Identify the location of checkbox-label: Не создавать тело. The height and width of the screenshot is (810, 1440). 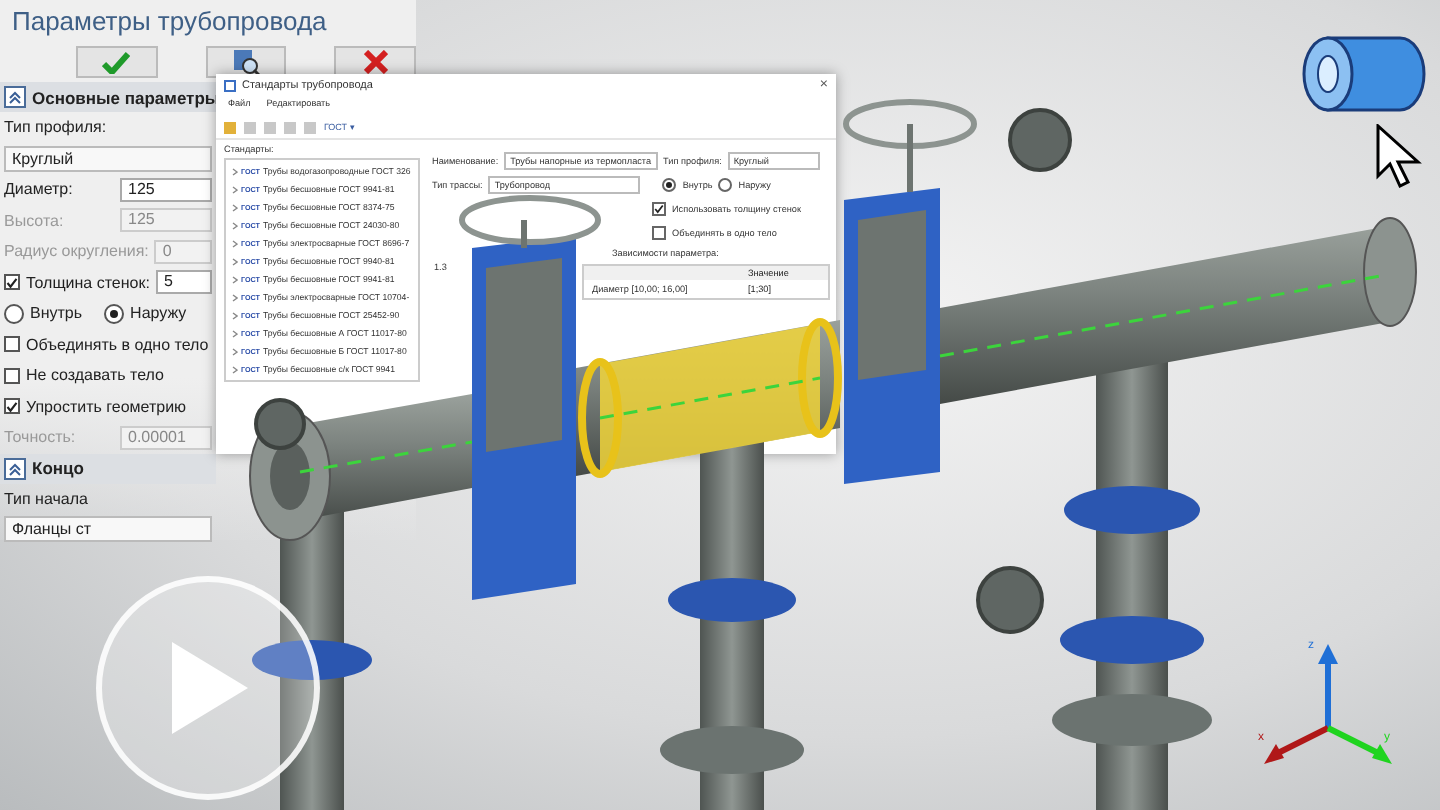
(95, 375).